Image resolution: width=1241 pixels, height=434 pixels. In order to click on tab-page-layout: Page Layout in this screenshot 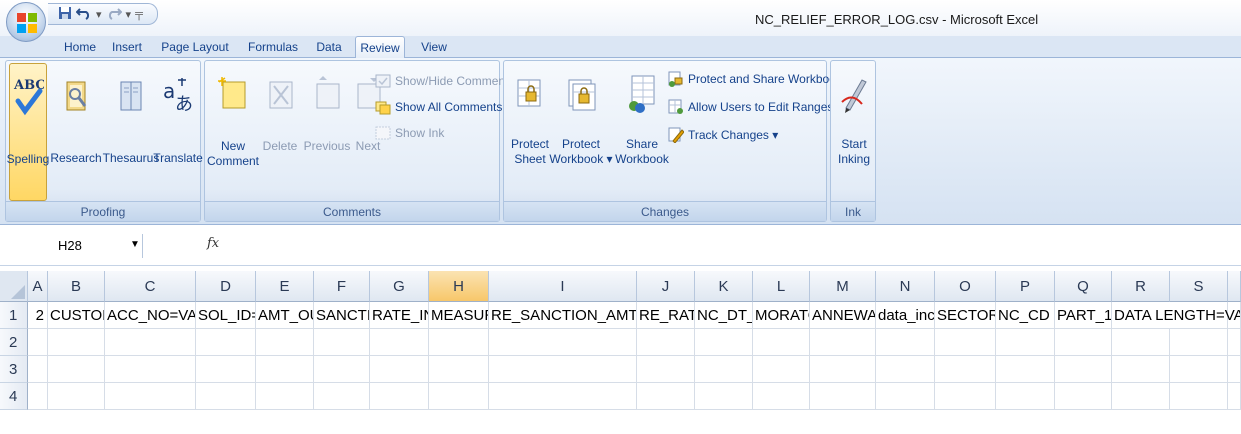, I will do `click(195, 47)`.